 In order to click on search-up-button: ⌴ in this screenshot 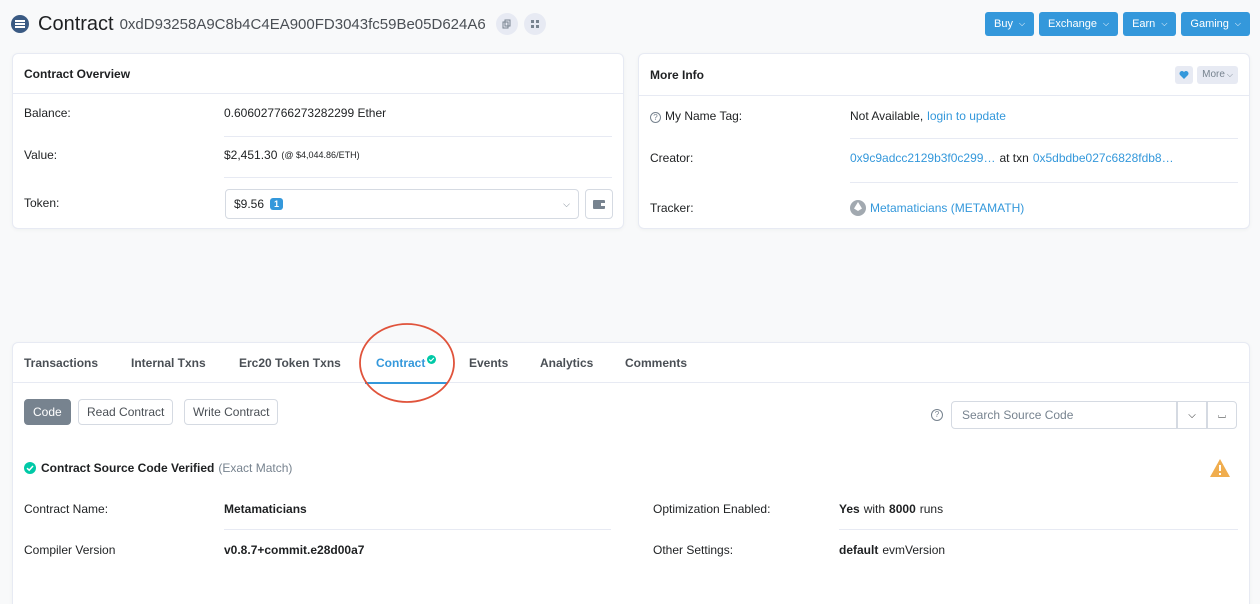, I will do `click(1222, 415)`.